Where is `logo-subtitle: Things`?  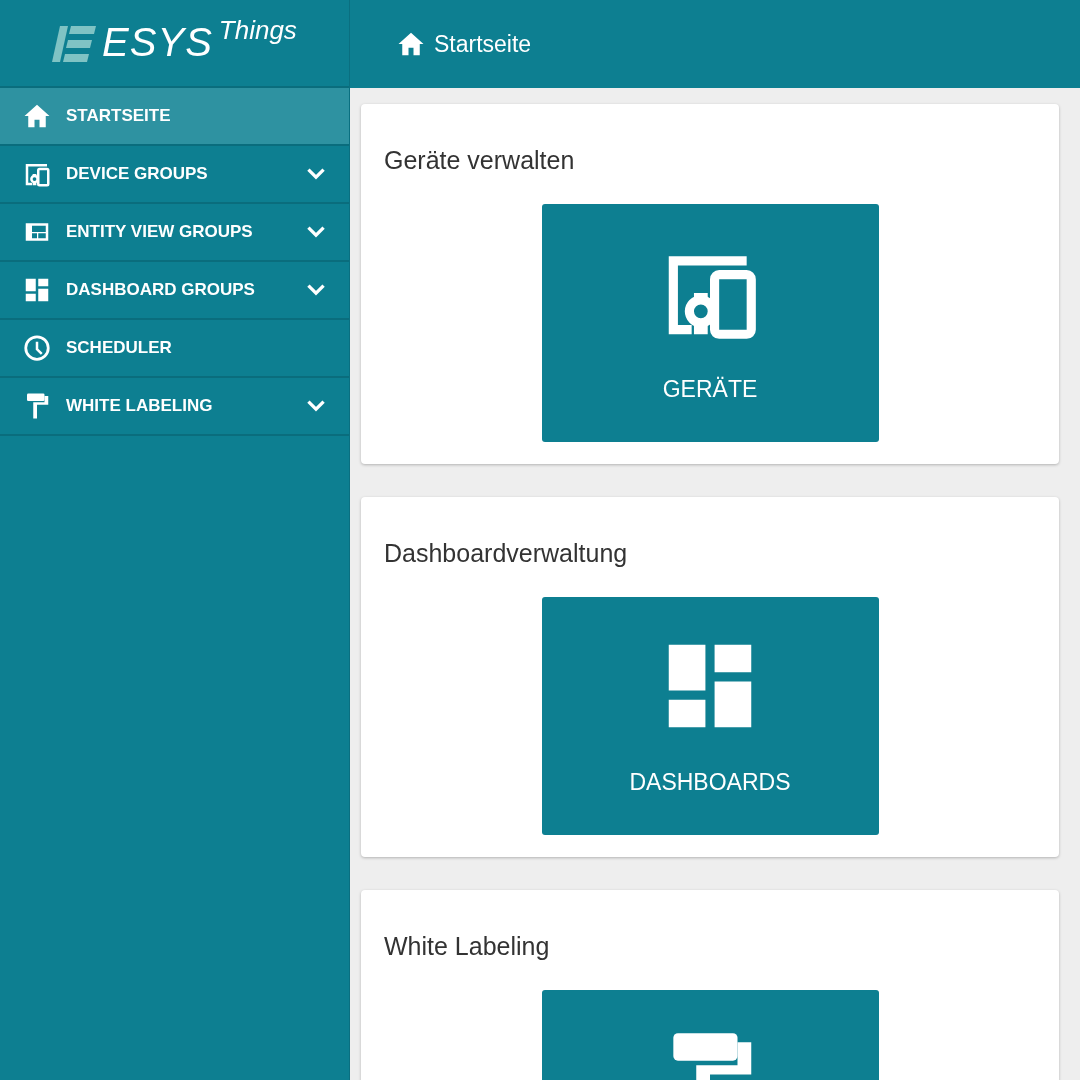 logo-subtitle: Things is located at coordinates (257, 30).